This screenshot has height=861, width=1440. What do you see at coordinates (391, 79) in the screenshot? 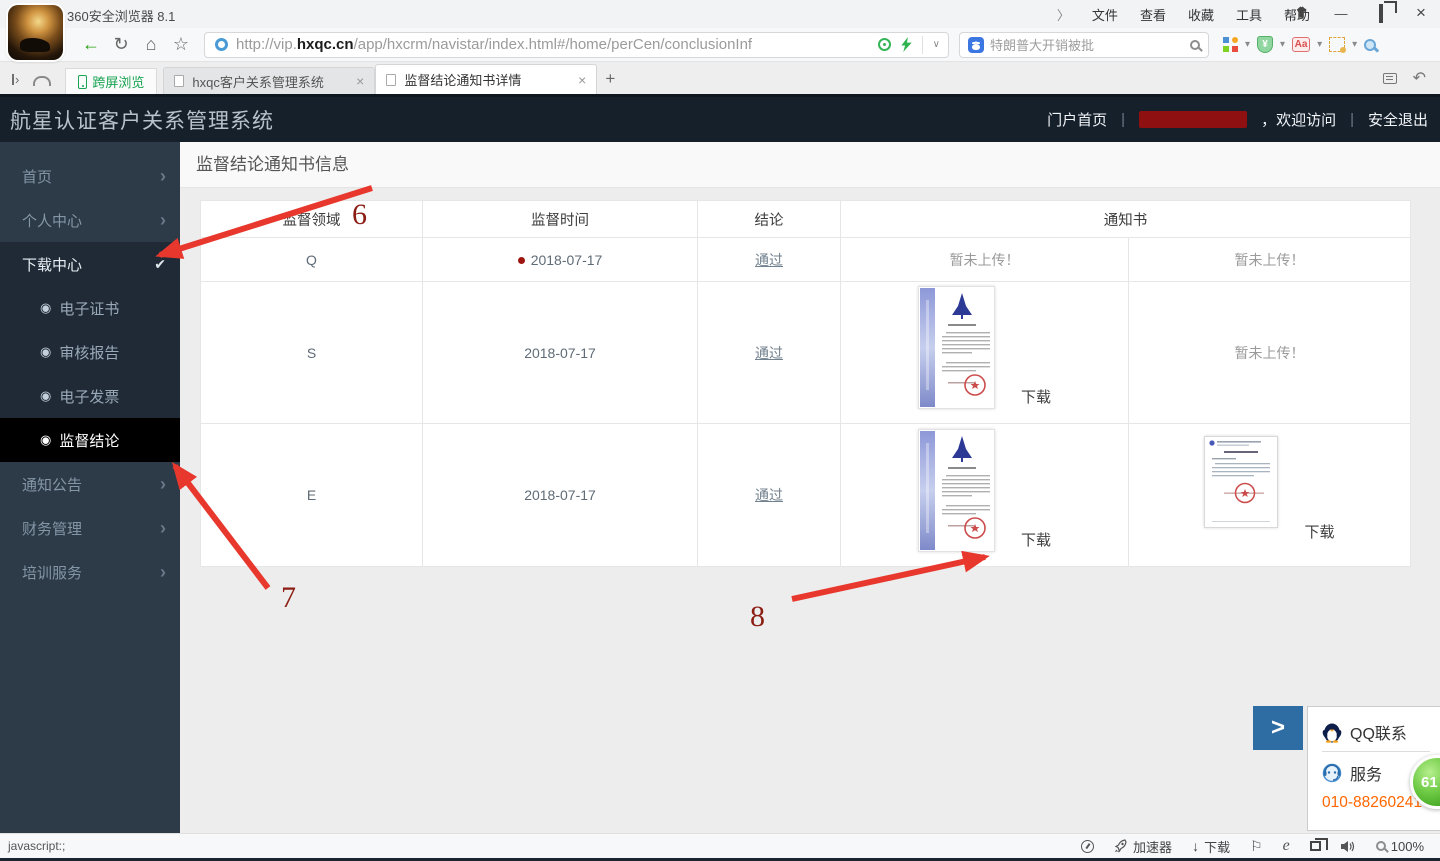
I see `page-icon` at bounding box center [391, 79].